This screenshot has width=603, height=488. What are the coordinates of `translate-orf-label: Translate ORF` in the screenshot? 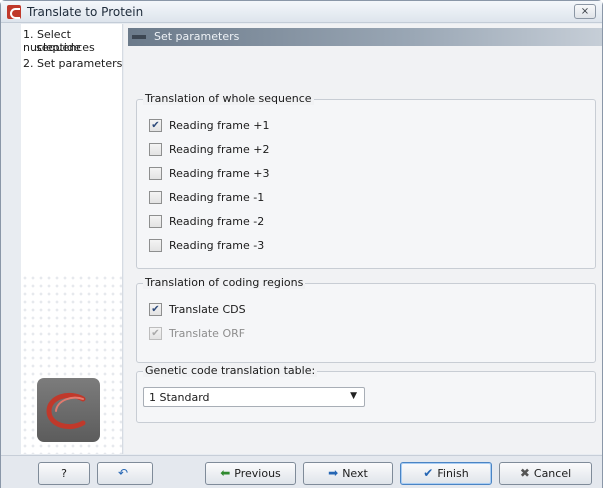 It's located at (207, 333).